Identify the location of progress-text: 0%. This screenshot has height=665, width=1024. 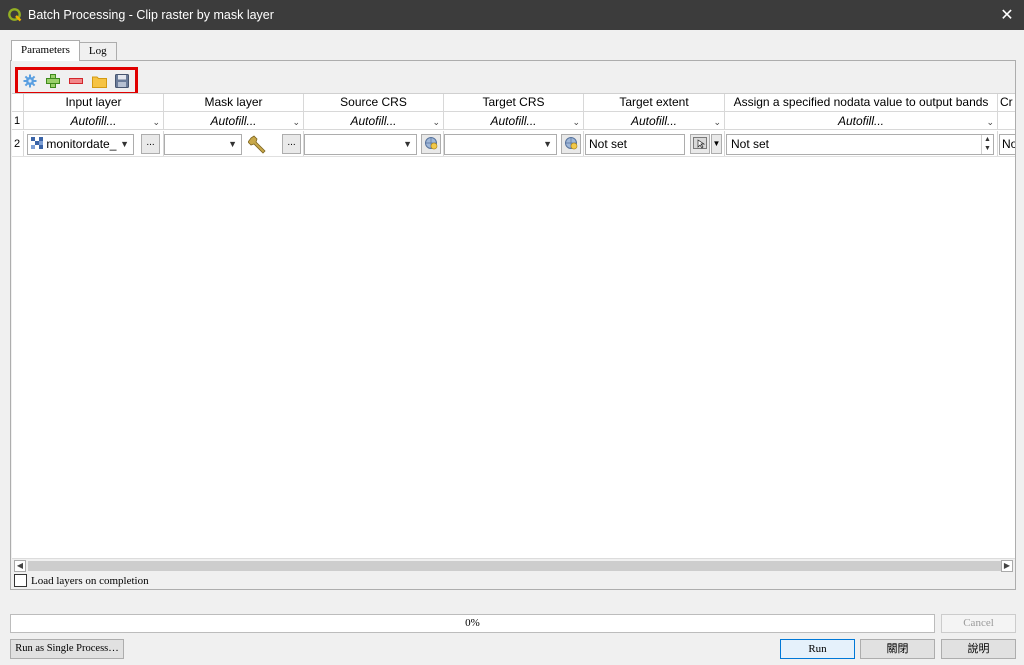
(472, 623).